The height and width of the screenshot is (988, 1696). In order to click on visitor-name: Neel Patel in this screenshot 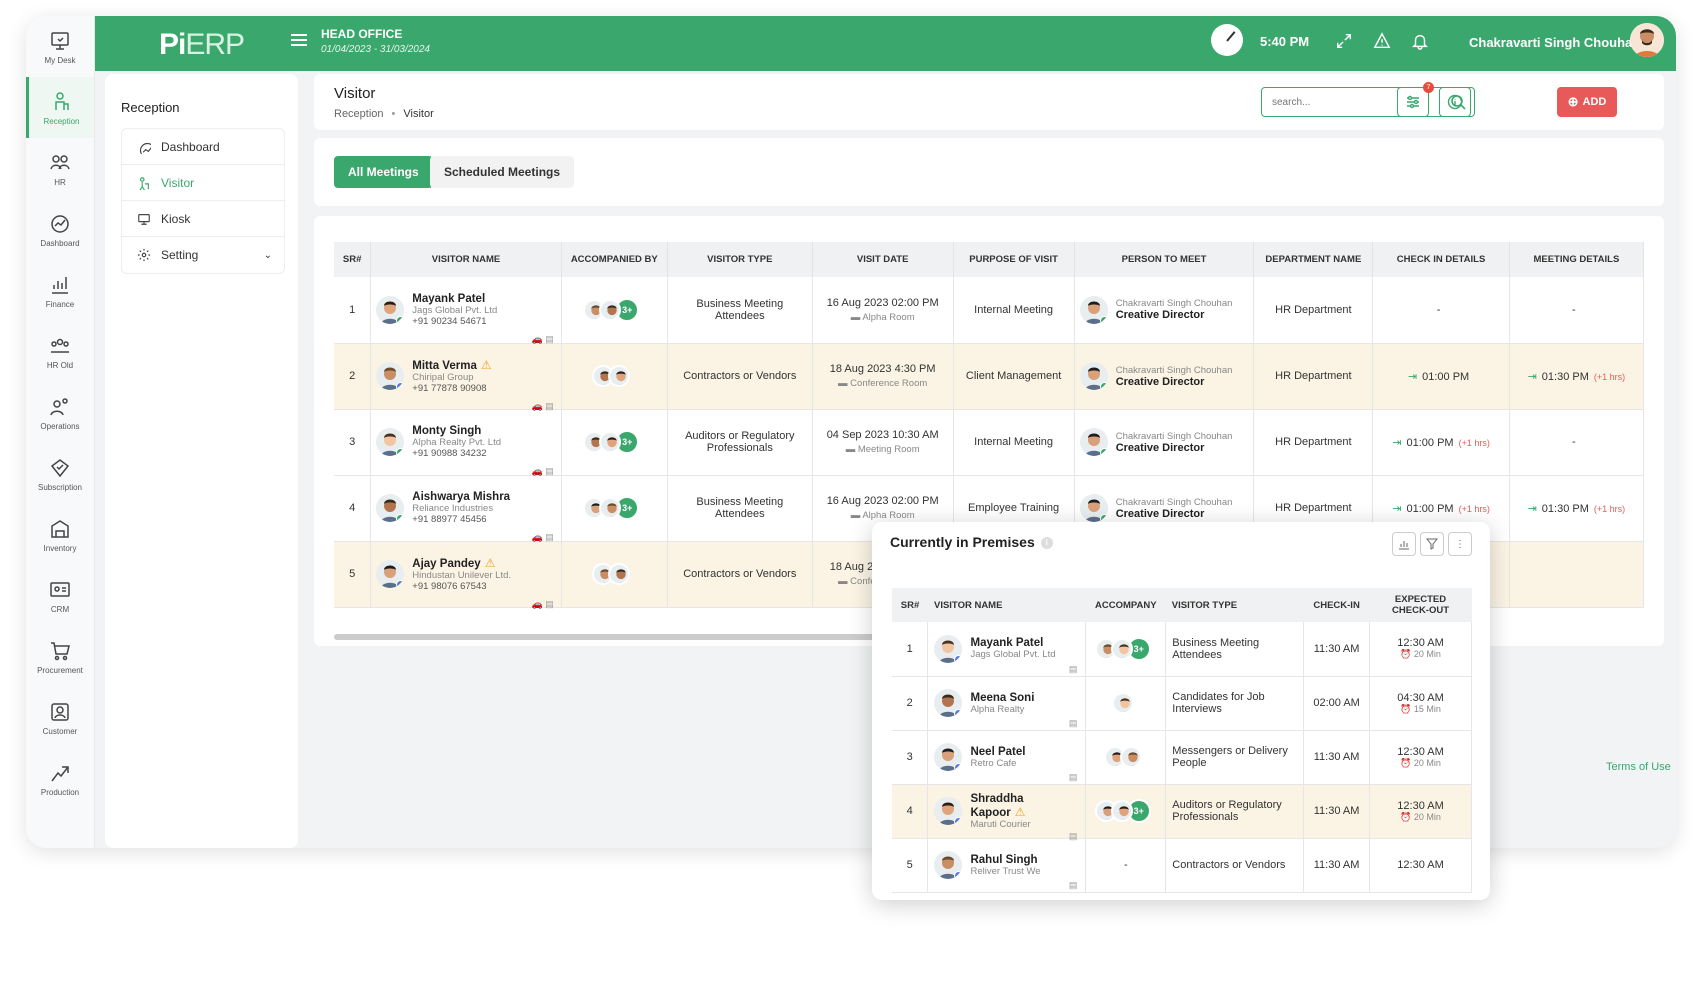, I will do `click(997, 752)`.